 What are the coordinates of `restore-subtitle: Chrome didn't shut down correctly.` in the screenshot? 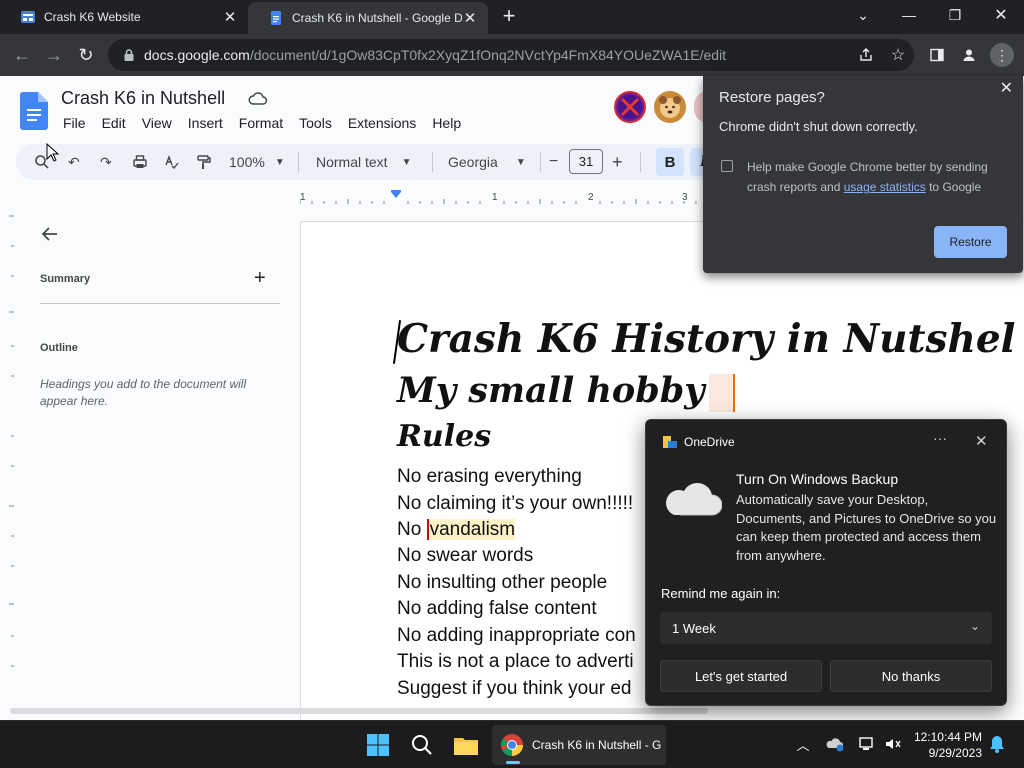 It's located at (818, 126).